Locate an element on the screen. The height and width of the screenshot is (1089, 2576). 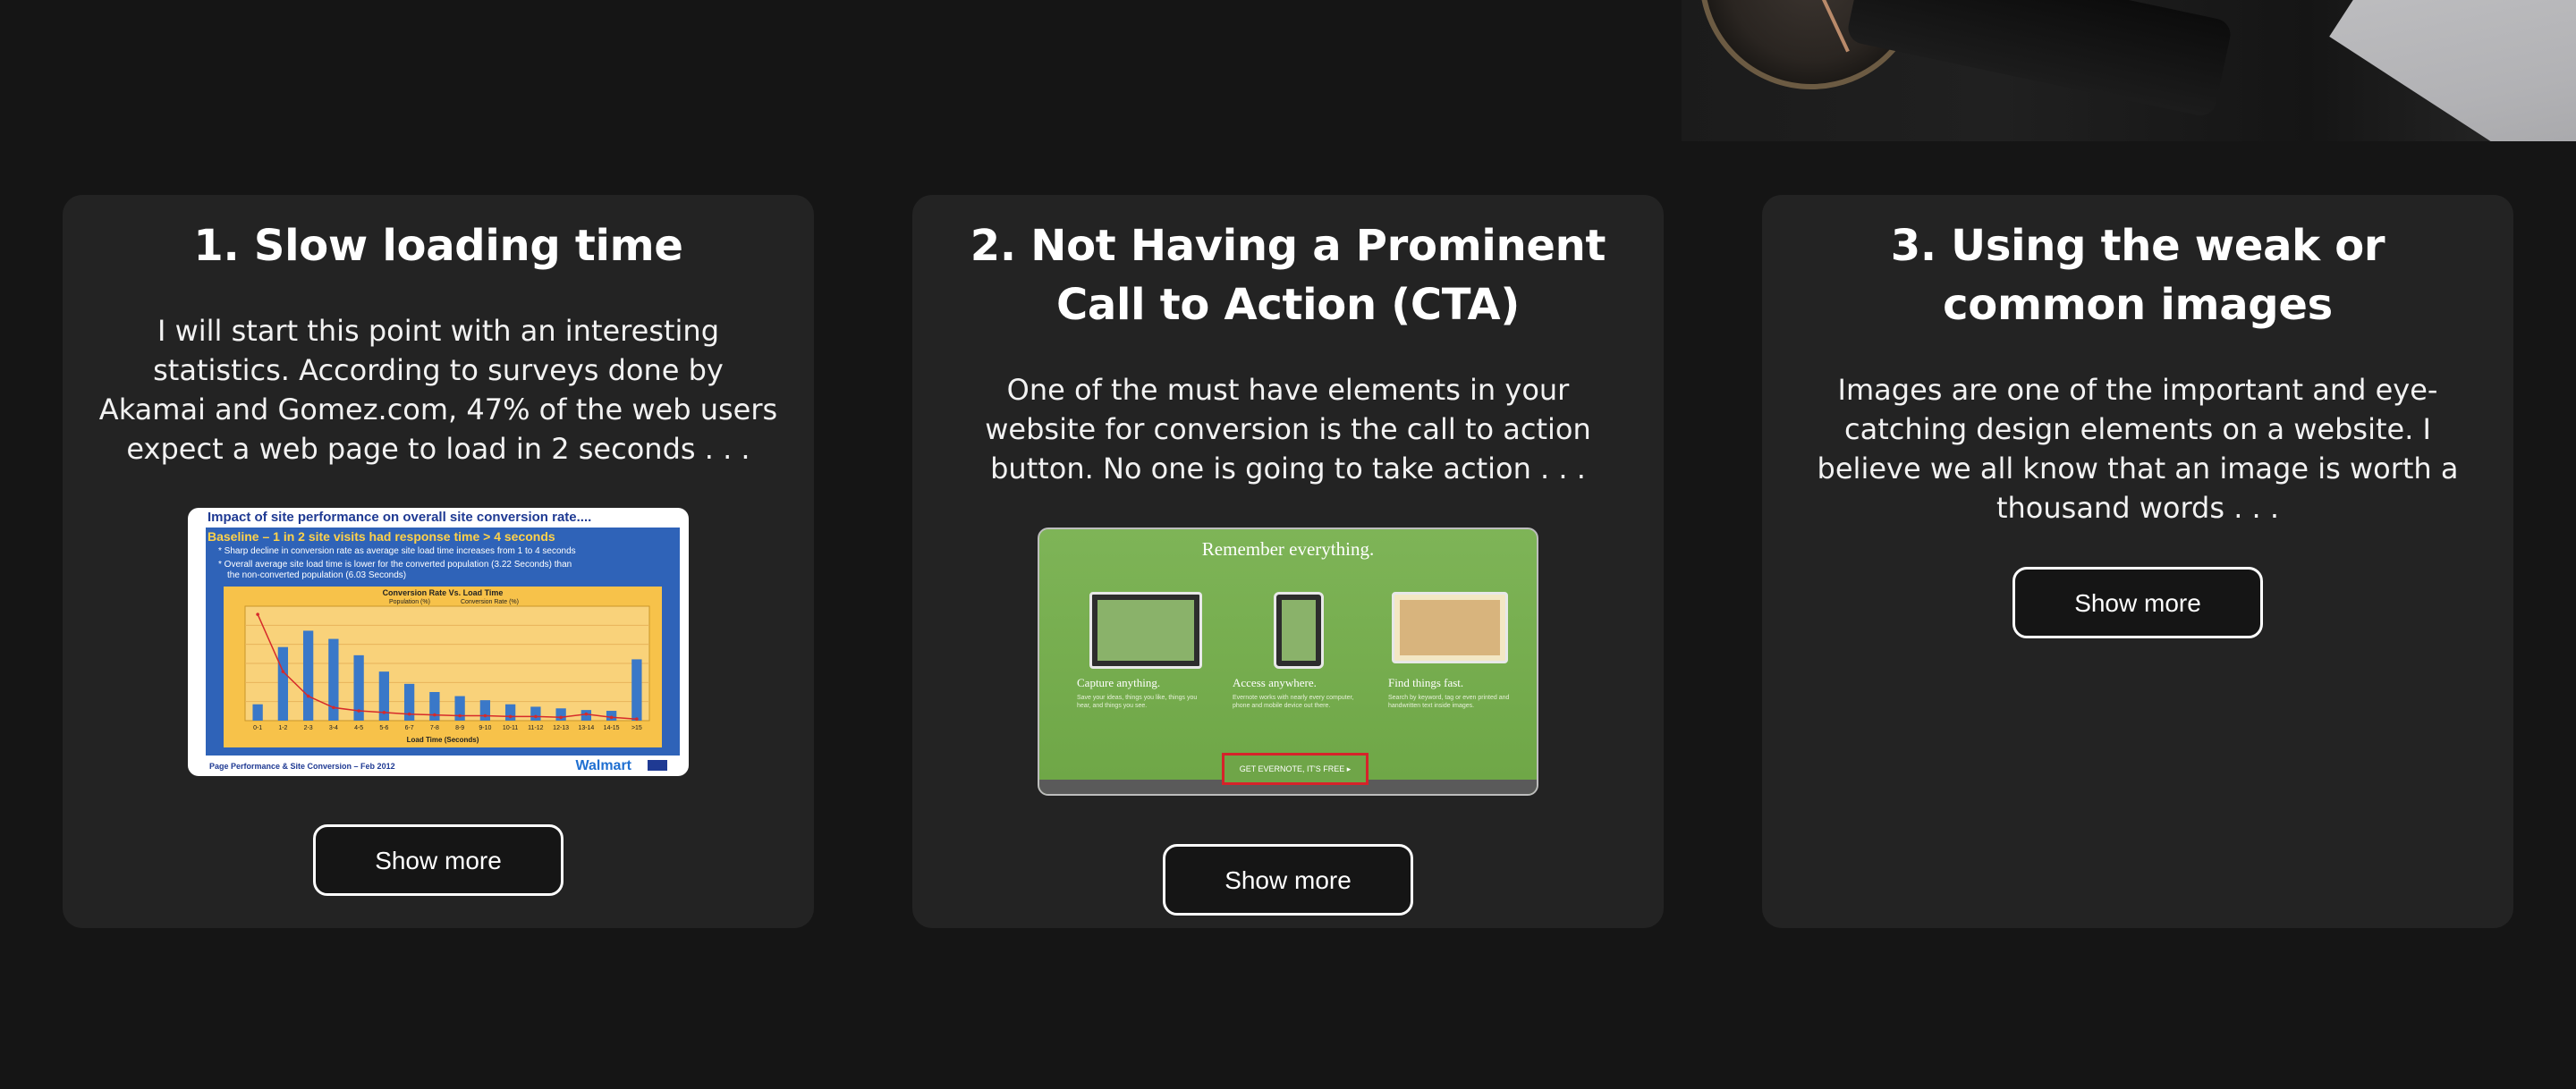
paper-image is located at coordinates (2452, 70).